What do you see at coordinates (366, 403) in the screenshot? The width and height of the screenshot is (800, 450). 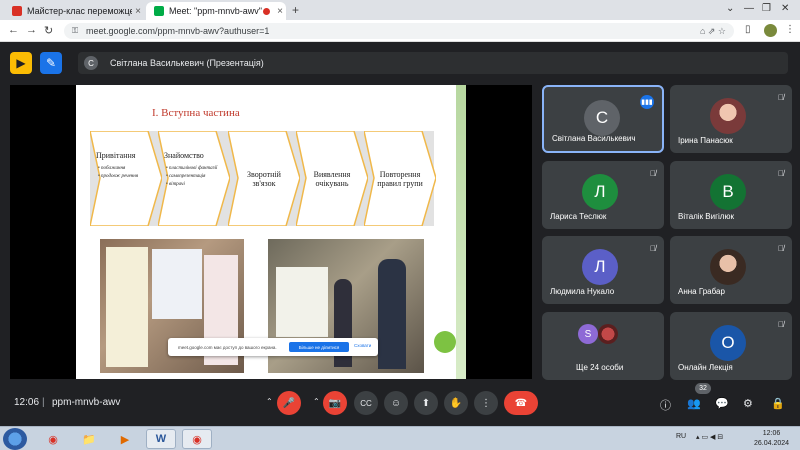 I see `captions-button: CC` at bounding box center [366, 403].